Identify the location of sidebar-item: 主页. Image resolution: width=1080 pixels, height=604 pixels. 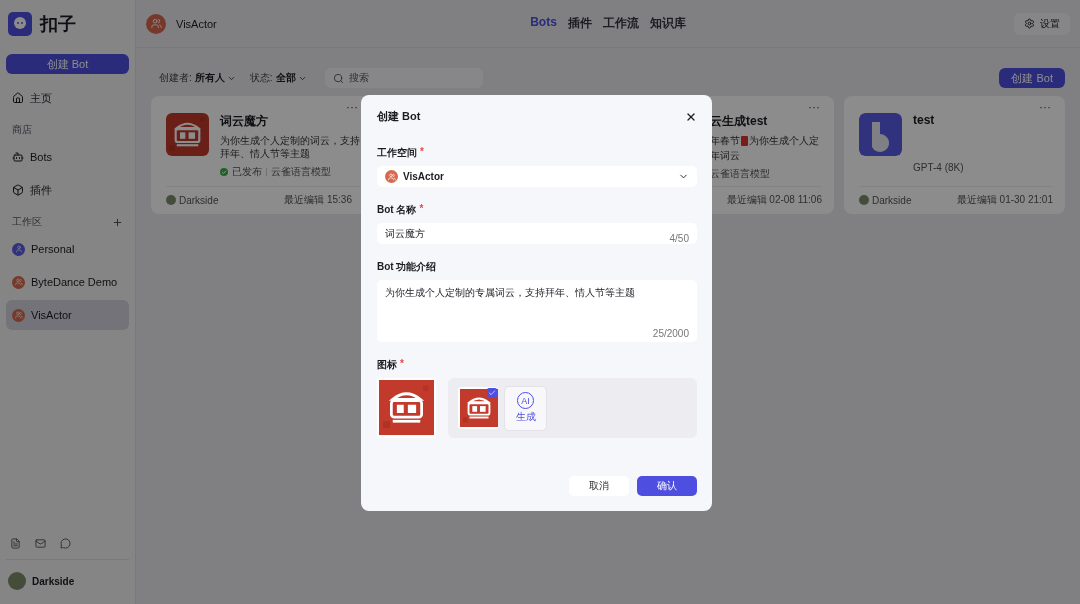
(67, 98).